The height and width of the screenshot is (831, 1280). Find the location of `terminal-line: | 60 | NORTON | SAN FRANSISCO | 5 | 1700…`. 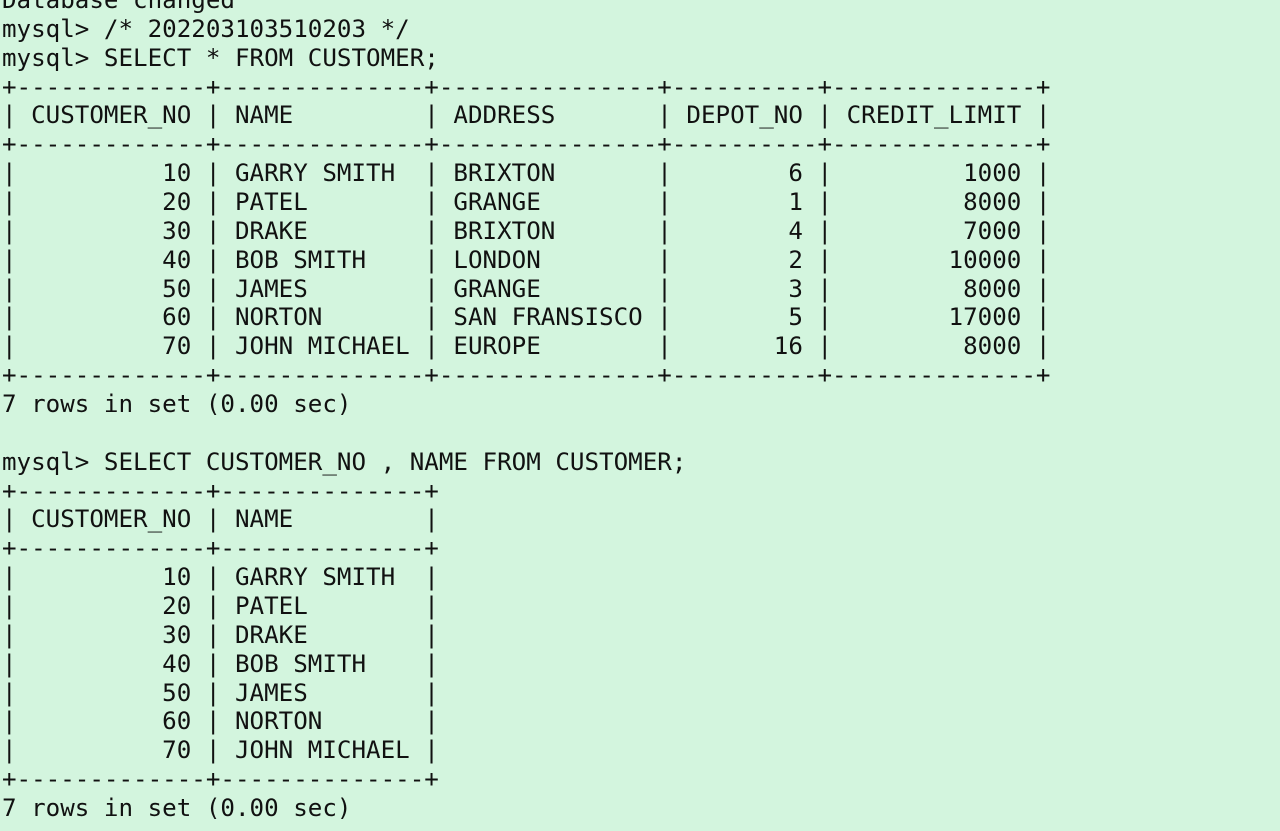

terminal-line: | 60 | NORTON | SAN FRANSISCO | 5 | 1700… is located at coordinates (526, 317).